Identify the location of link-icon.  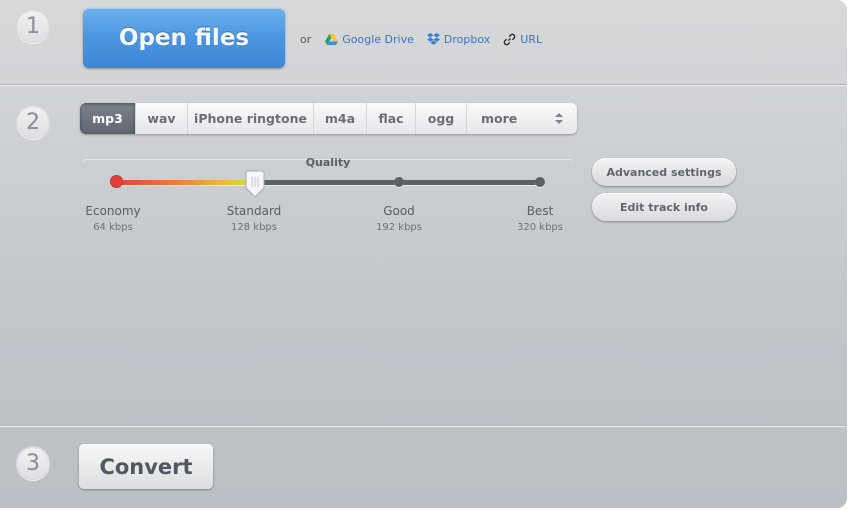
(509, 39).